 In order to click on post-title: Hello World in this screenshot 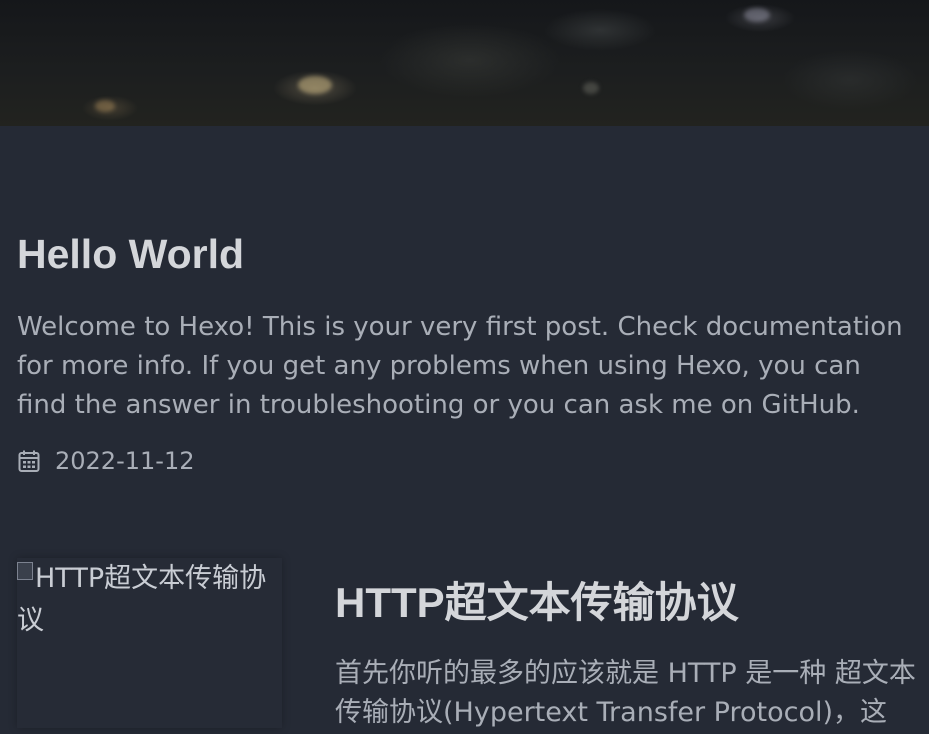, I will do `click(467, 254)`.